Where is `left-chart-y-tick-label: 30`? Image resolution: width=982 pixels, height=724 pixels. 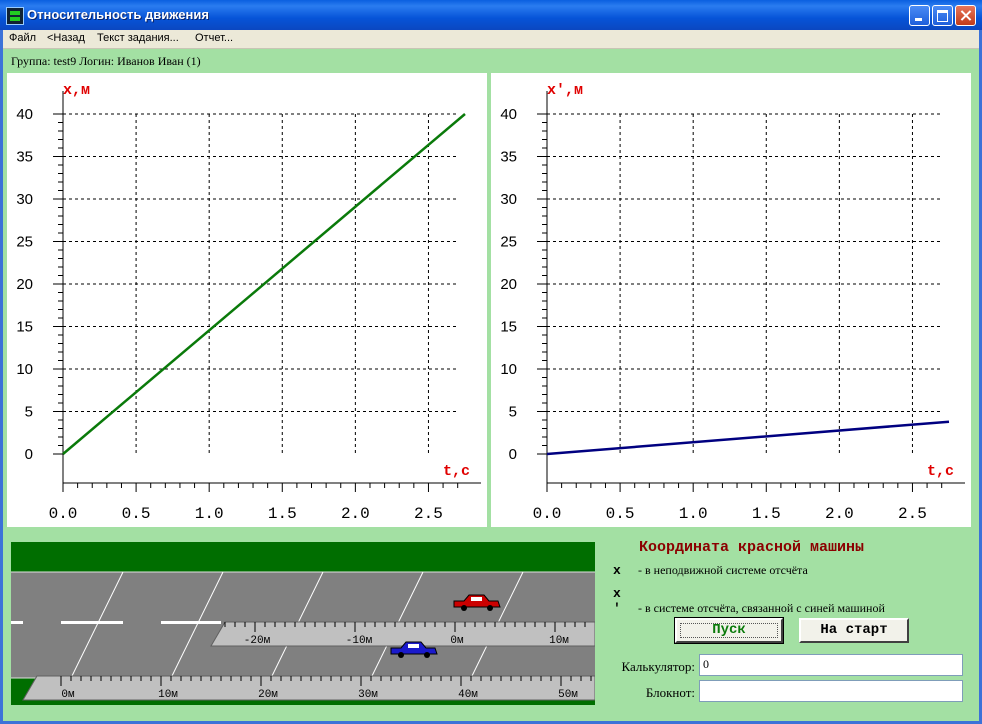
left-chart-y-tick-label: 30 is located at coordinates (24, 199).